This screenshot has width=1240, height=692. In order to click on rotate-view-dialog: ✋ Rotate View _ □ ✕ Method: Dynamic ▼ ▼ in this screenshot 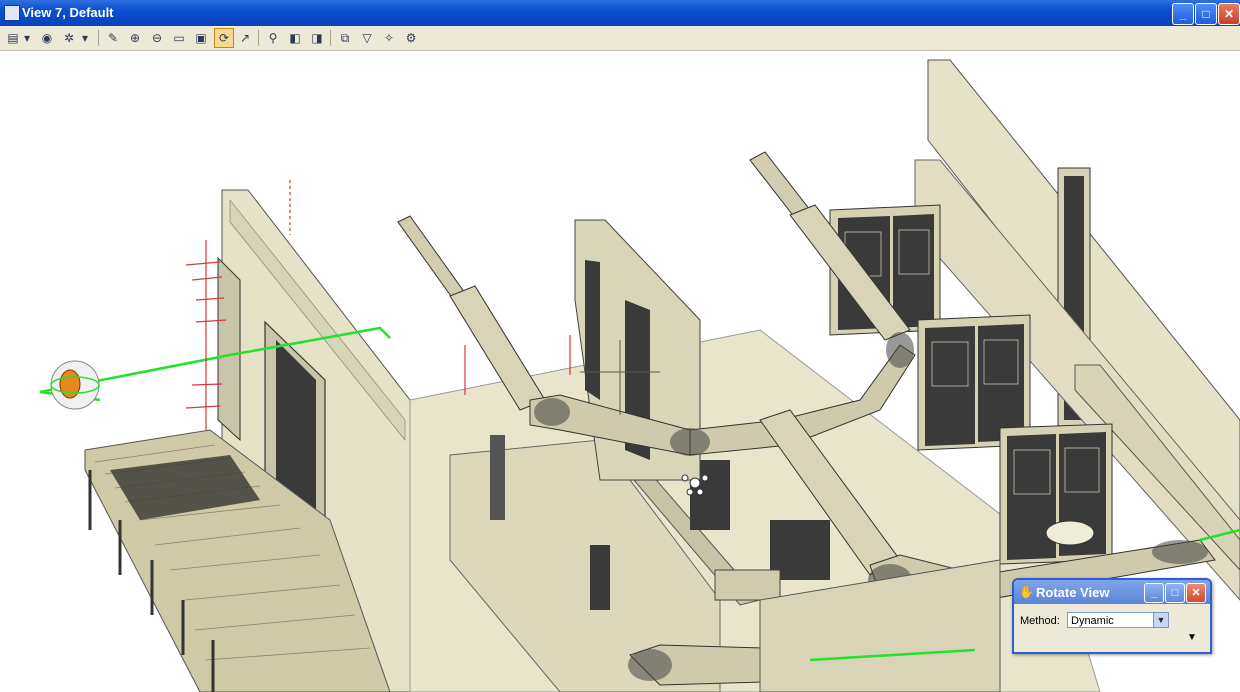, I will do `click(1112, 616)`.